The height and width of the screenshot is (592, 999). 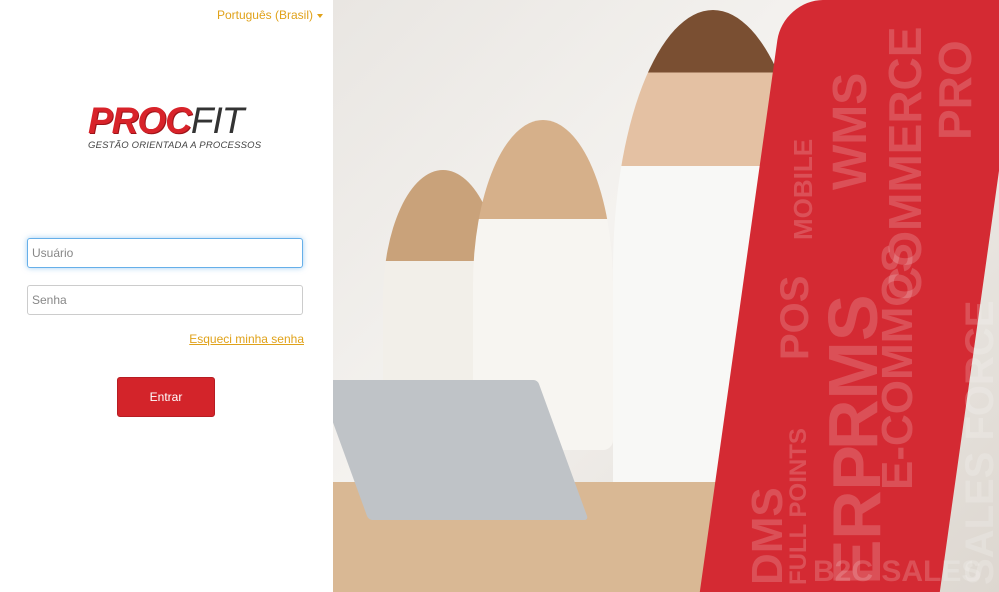 What do you see at coordinates (165, 253) in the screenshot?
I see `username-input` at bounding box center [165, 253].